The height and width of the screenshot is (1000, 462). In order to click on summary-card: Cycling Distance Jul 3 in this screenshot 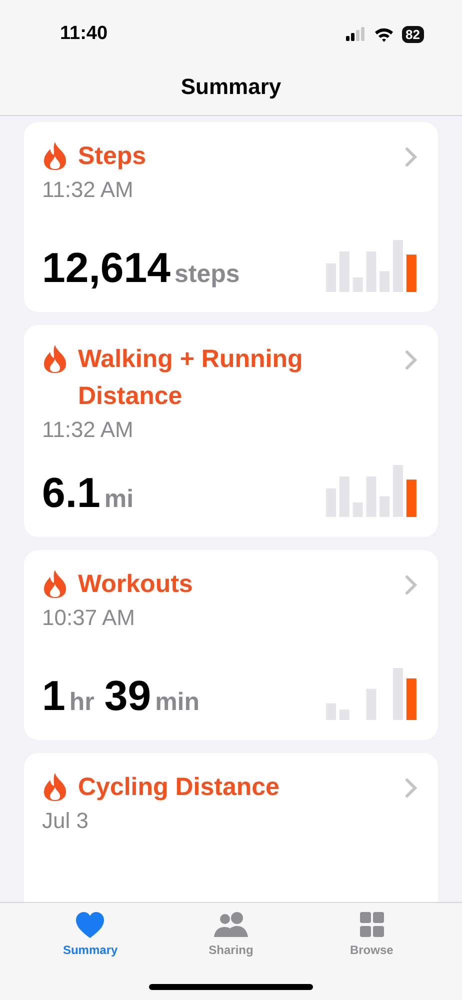, I will do `click(231, 827)`.